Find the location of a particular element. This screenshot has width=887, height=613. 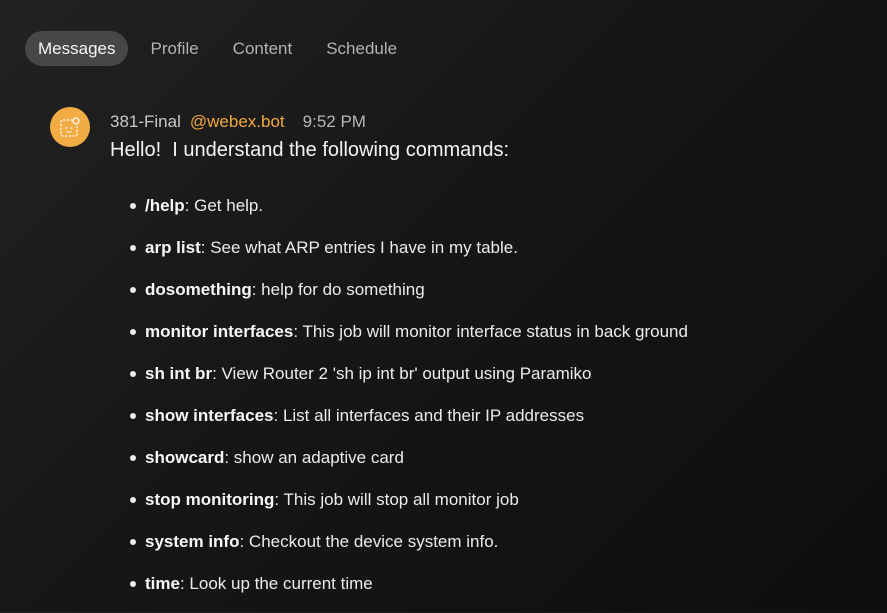

message-header: 381-Final @webex.bot 9:52 PM is located at coordinates (238, 122).